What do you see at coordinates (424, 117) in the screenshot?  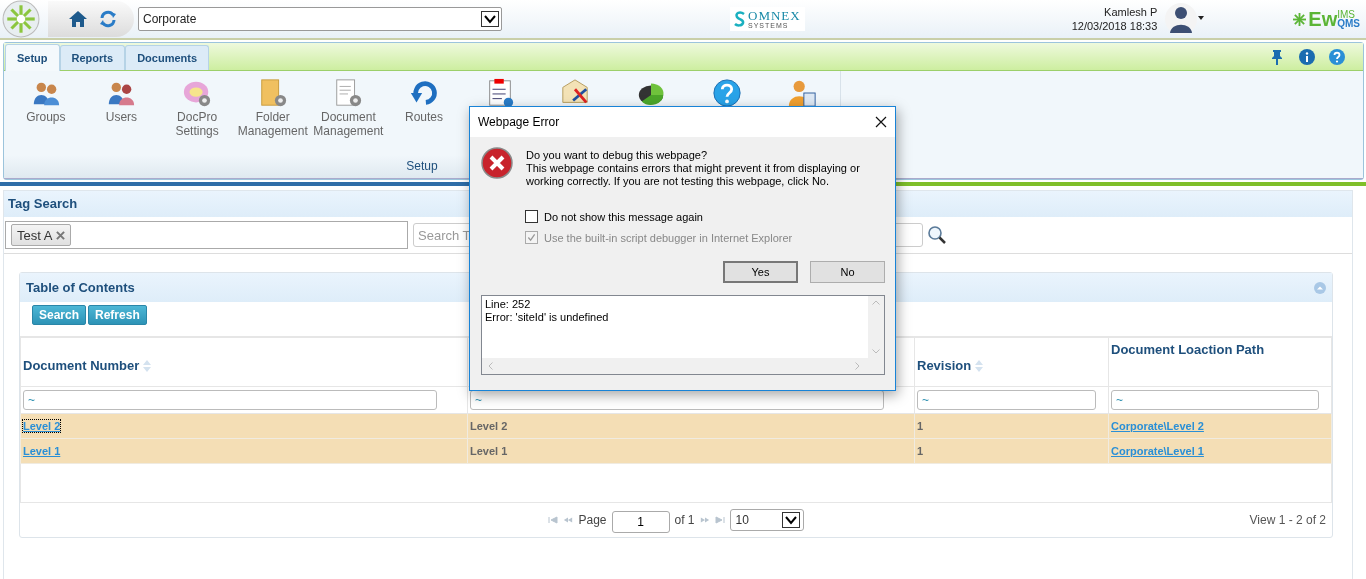 I see `ribbon-item-label: Routes` at bounding box center [424, 117].